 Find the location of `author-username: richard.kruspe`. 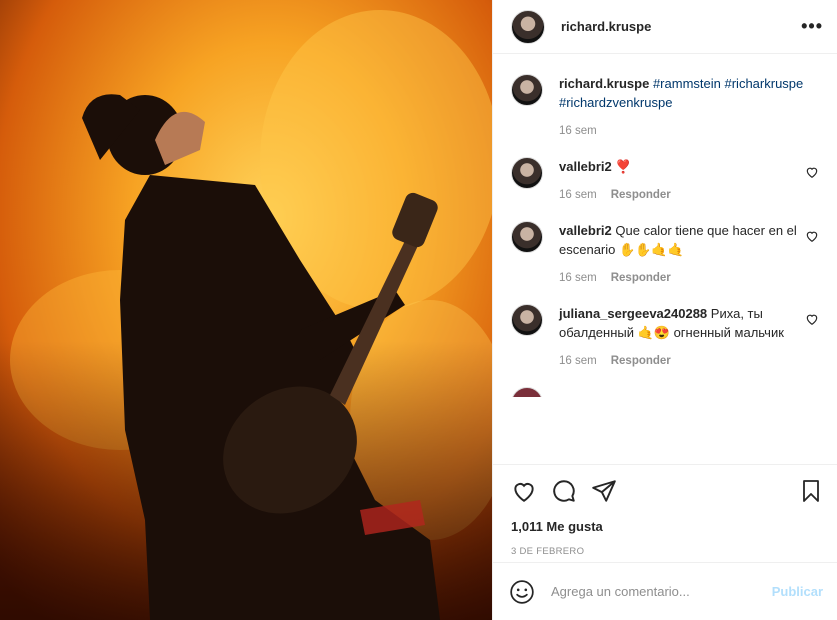

author-username: richard.kruspe is located at coordinates (606, 26).